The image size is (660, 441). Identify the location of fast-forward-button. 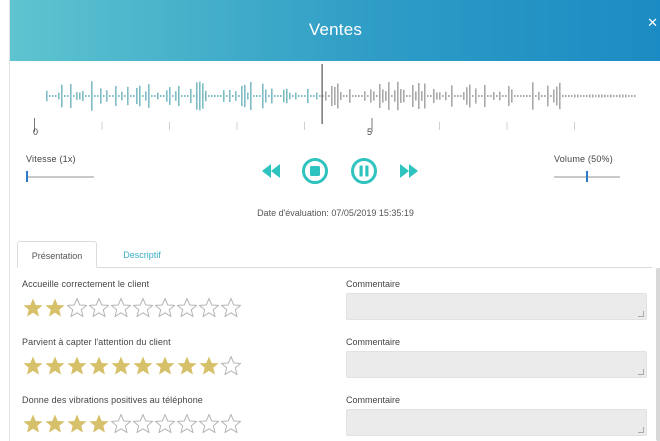
(409, 171).